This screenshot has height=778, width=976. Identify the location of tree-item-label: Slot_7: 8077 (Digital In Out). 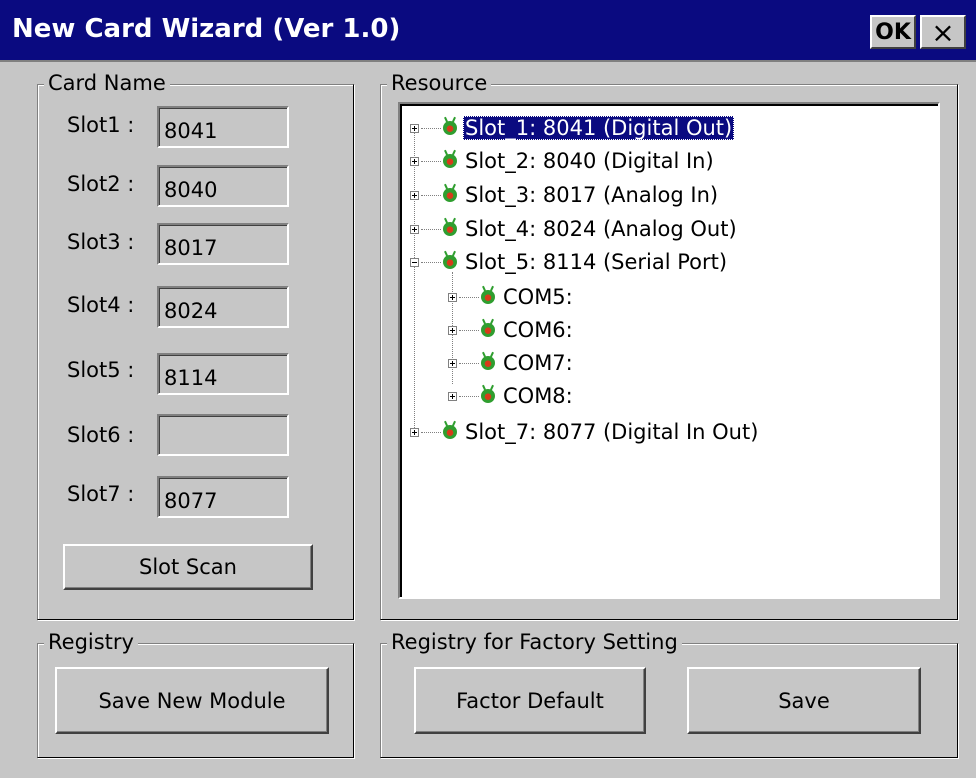
(612, 432).